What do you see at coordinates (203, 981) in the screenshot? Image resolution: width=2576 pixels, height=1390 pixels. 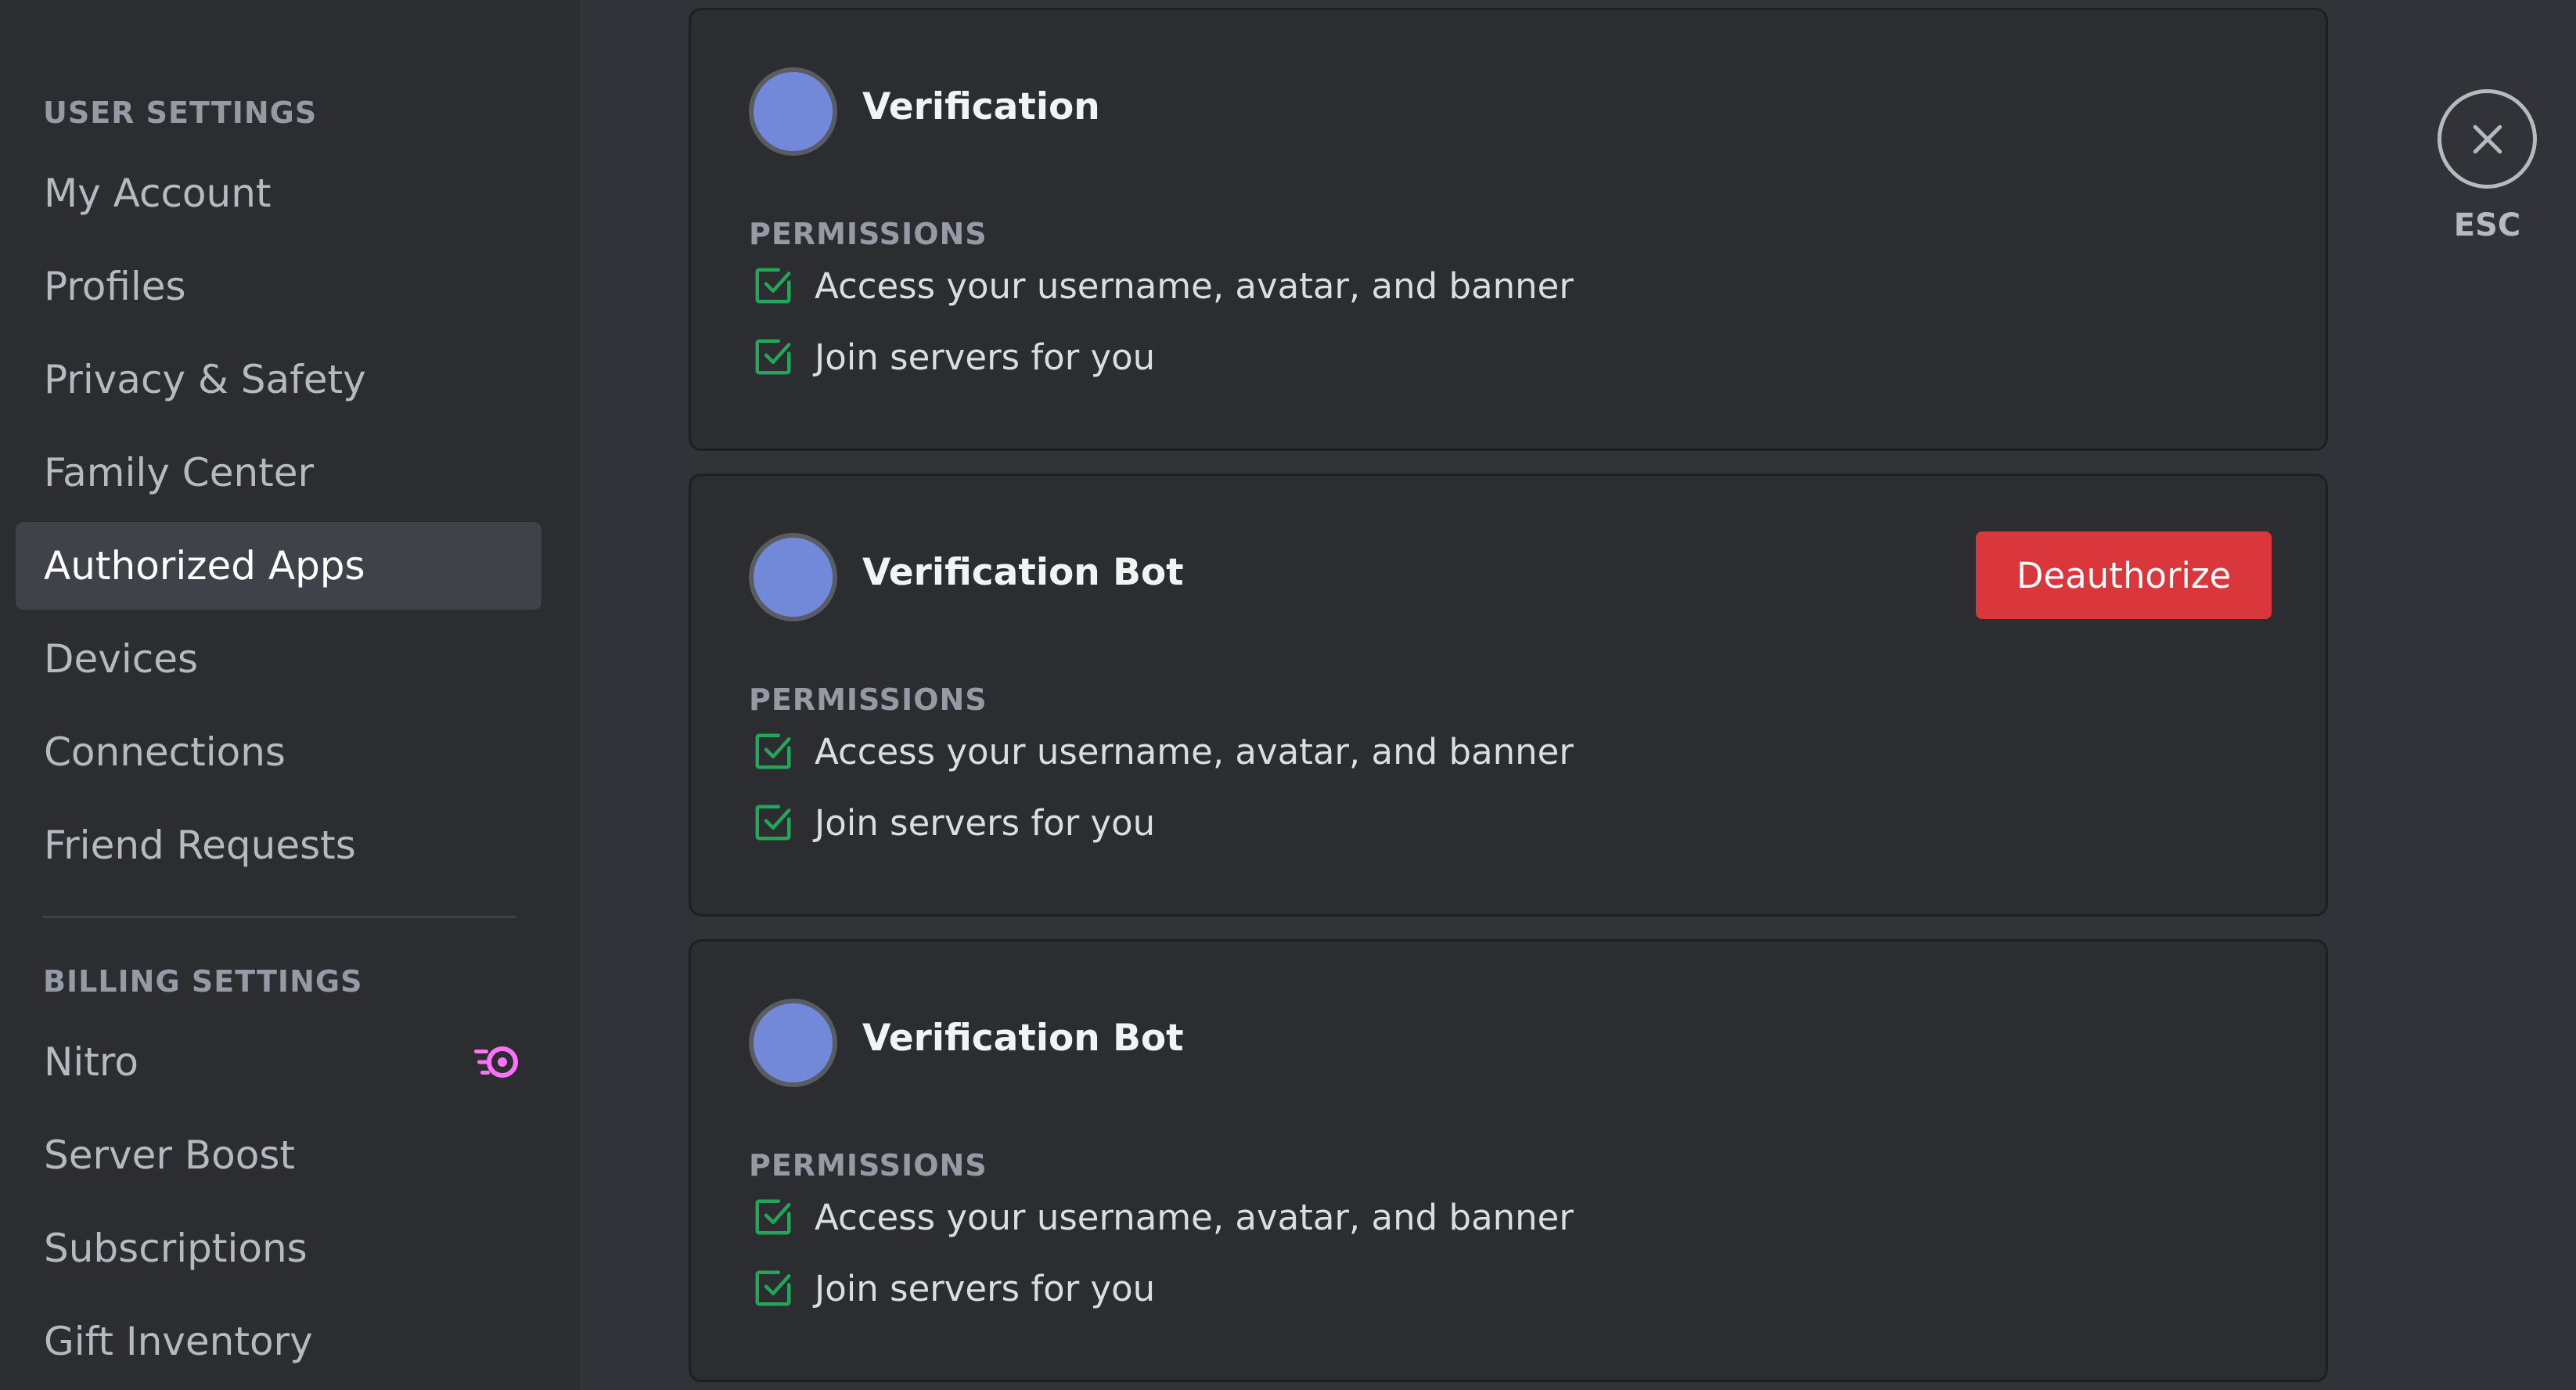 I see `billing-settings-header: BILLING SETTINGS` at bounding box center [203, 981].